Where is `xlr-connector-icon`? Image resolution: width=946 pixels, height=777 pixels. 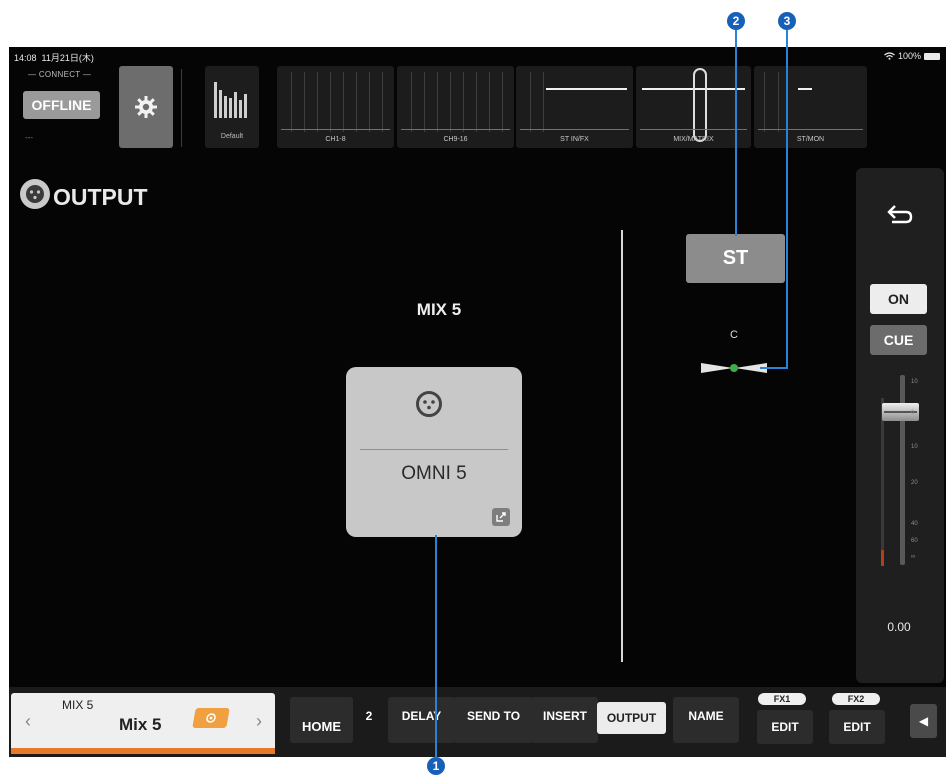 xlr-connector-icon is located at coordinates (429, 404).